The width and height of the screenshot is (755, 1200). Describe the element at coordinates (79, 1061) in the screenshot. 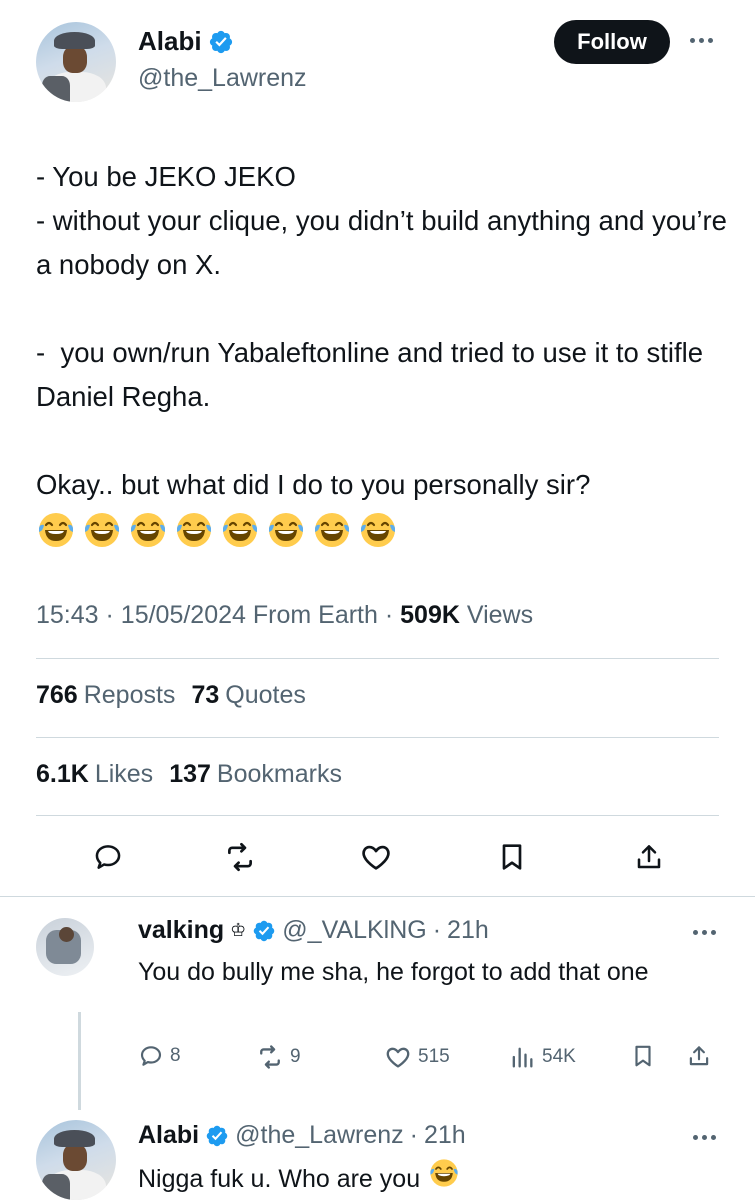

I see `thread-line` at that location.